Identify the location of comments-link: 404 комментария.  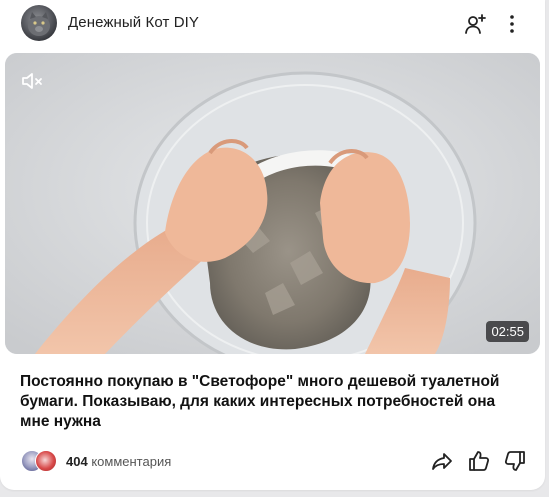
(118, 461).